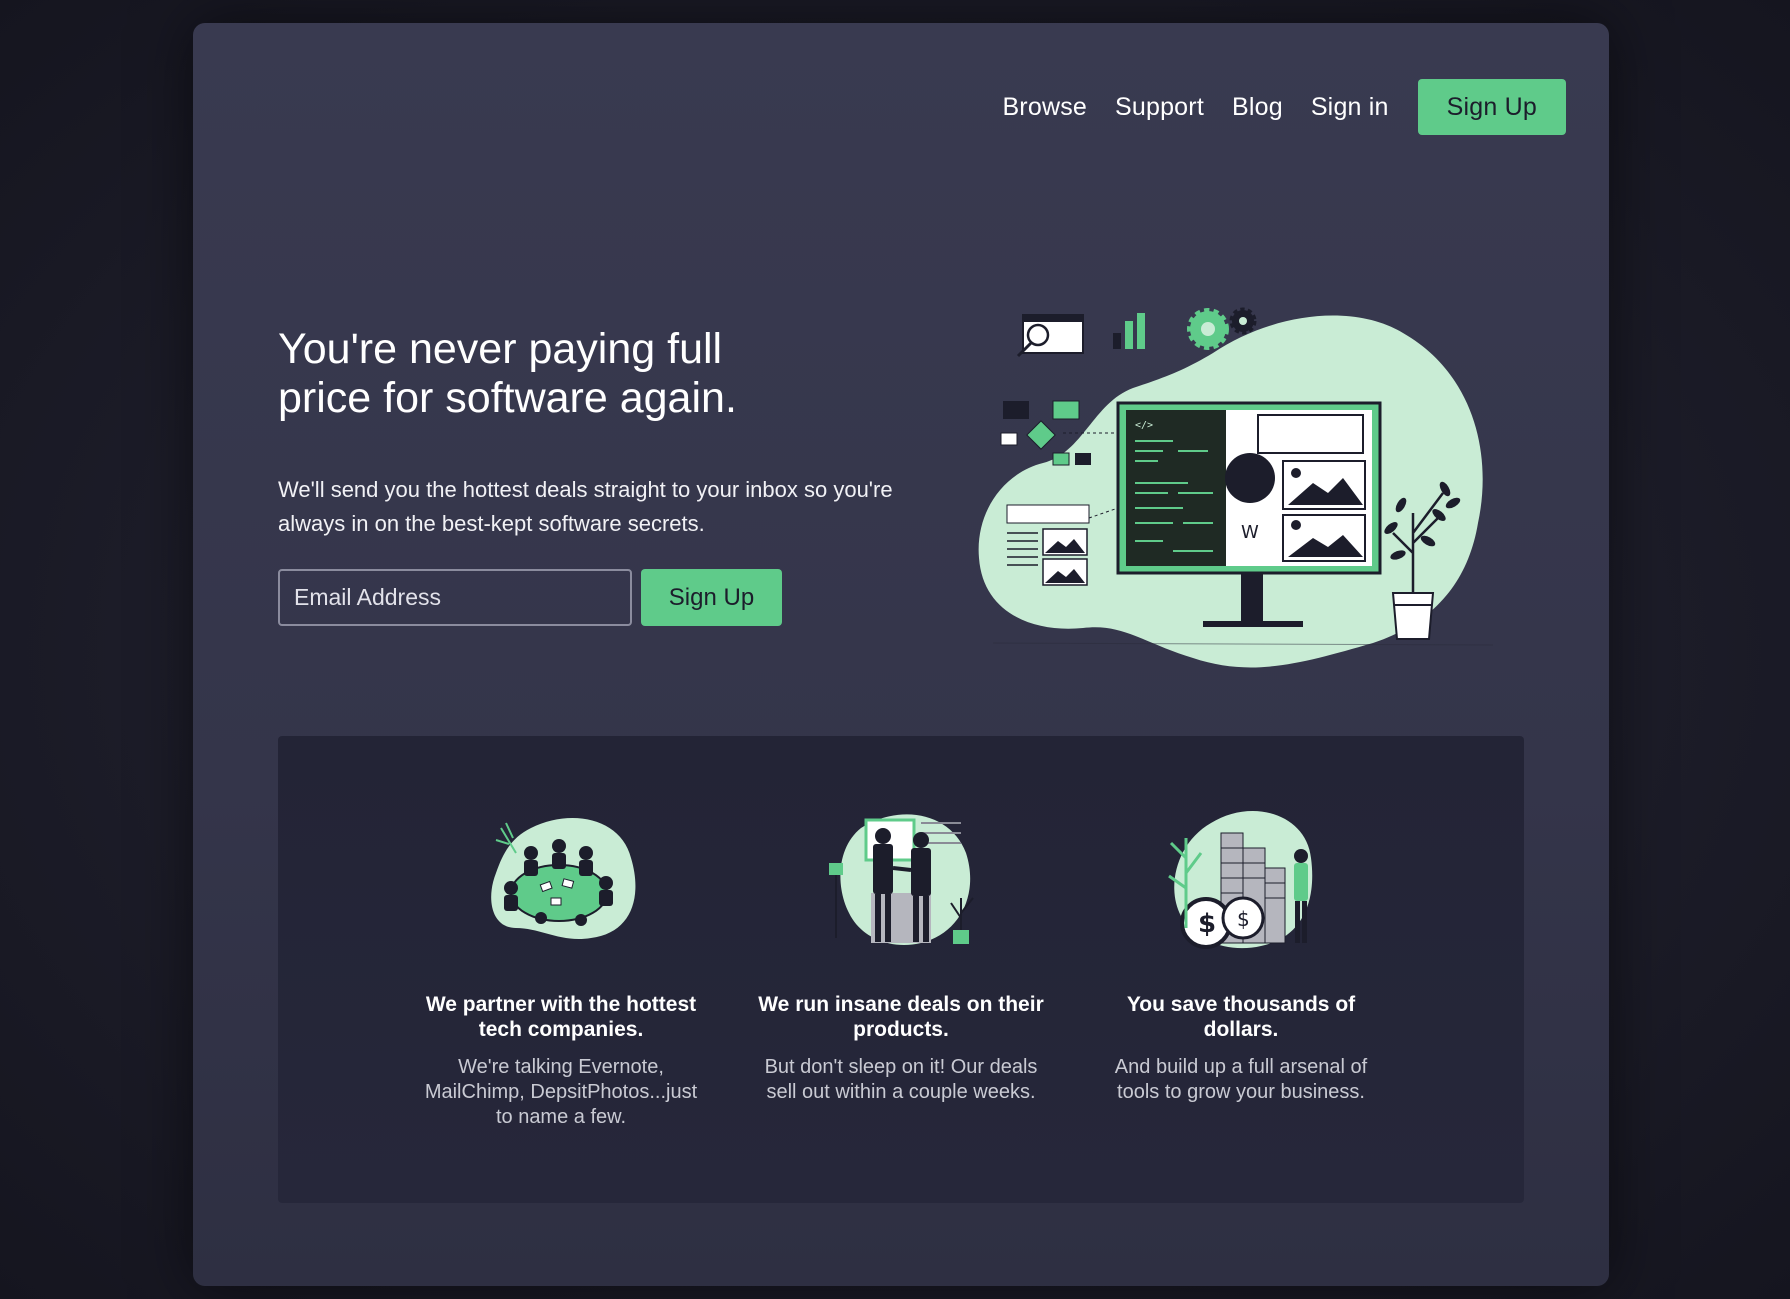 The height and width of the screenshot is (1299, 1790). I want to click on feature-title: You save thousands of dollars., so click(1241, 1017).